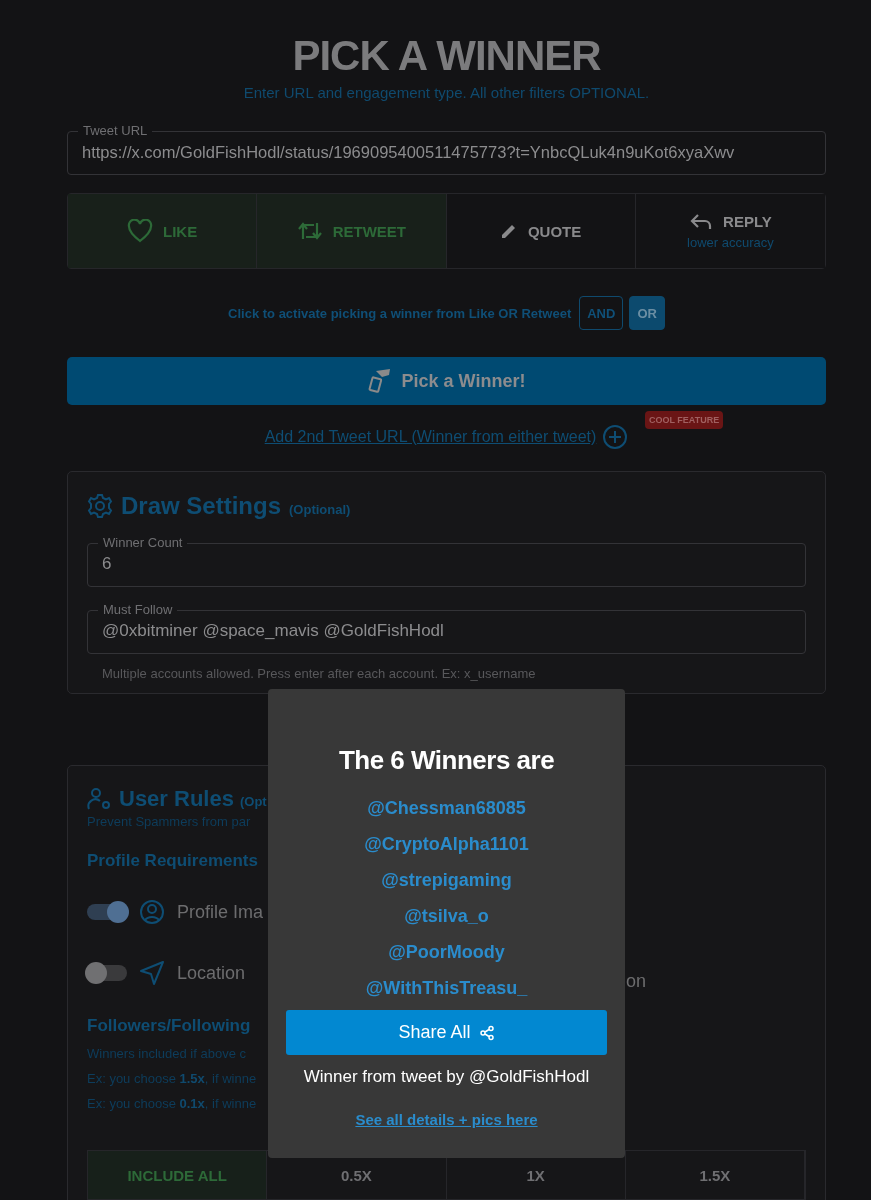 The image size is (871, 1200). I want to click on pencil-icon, so click(508, 231).